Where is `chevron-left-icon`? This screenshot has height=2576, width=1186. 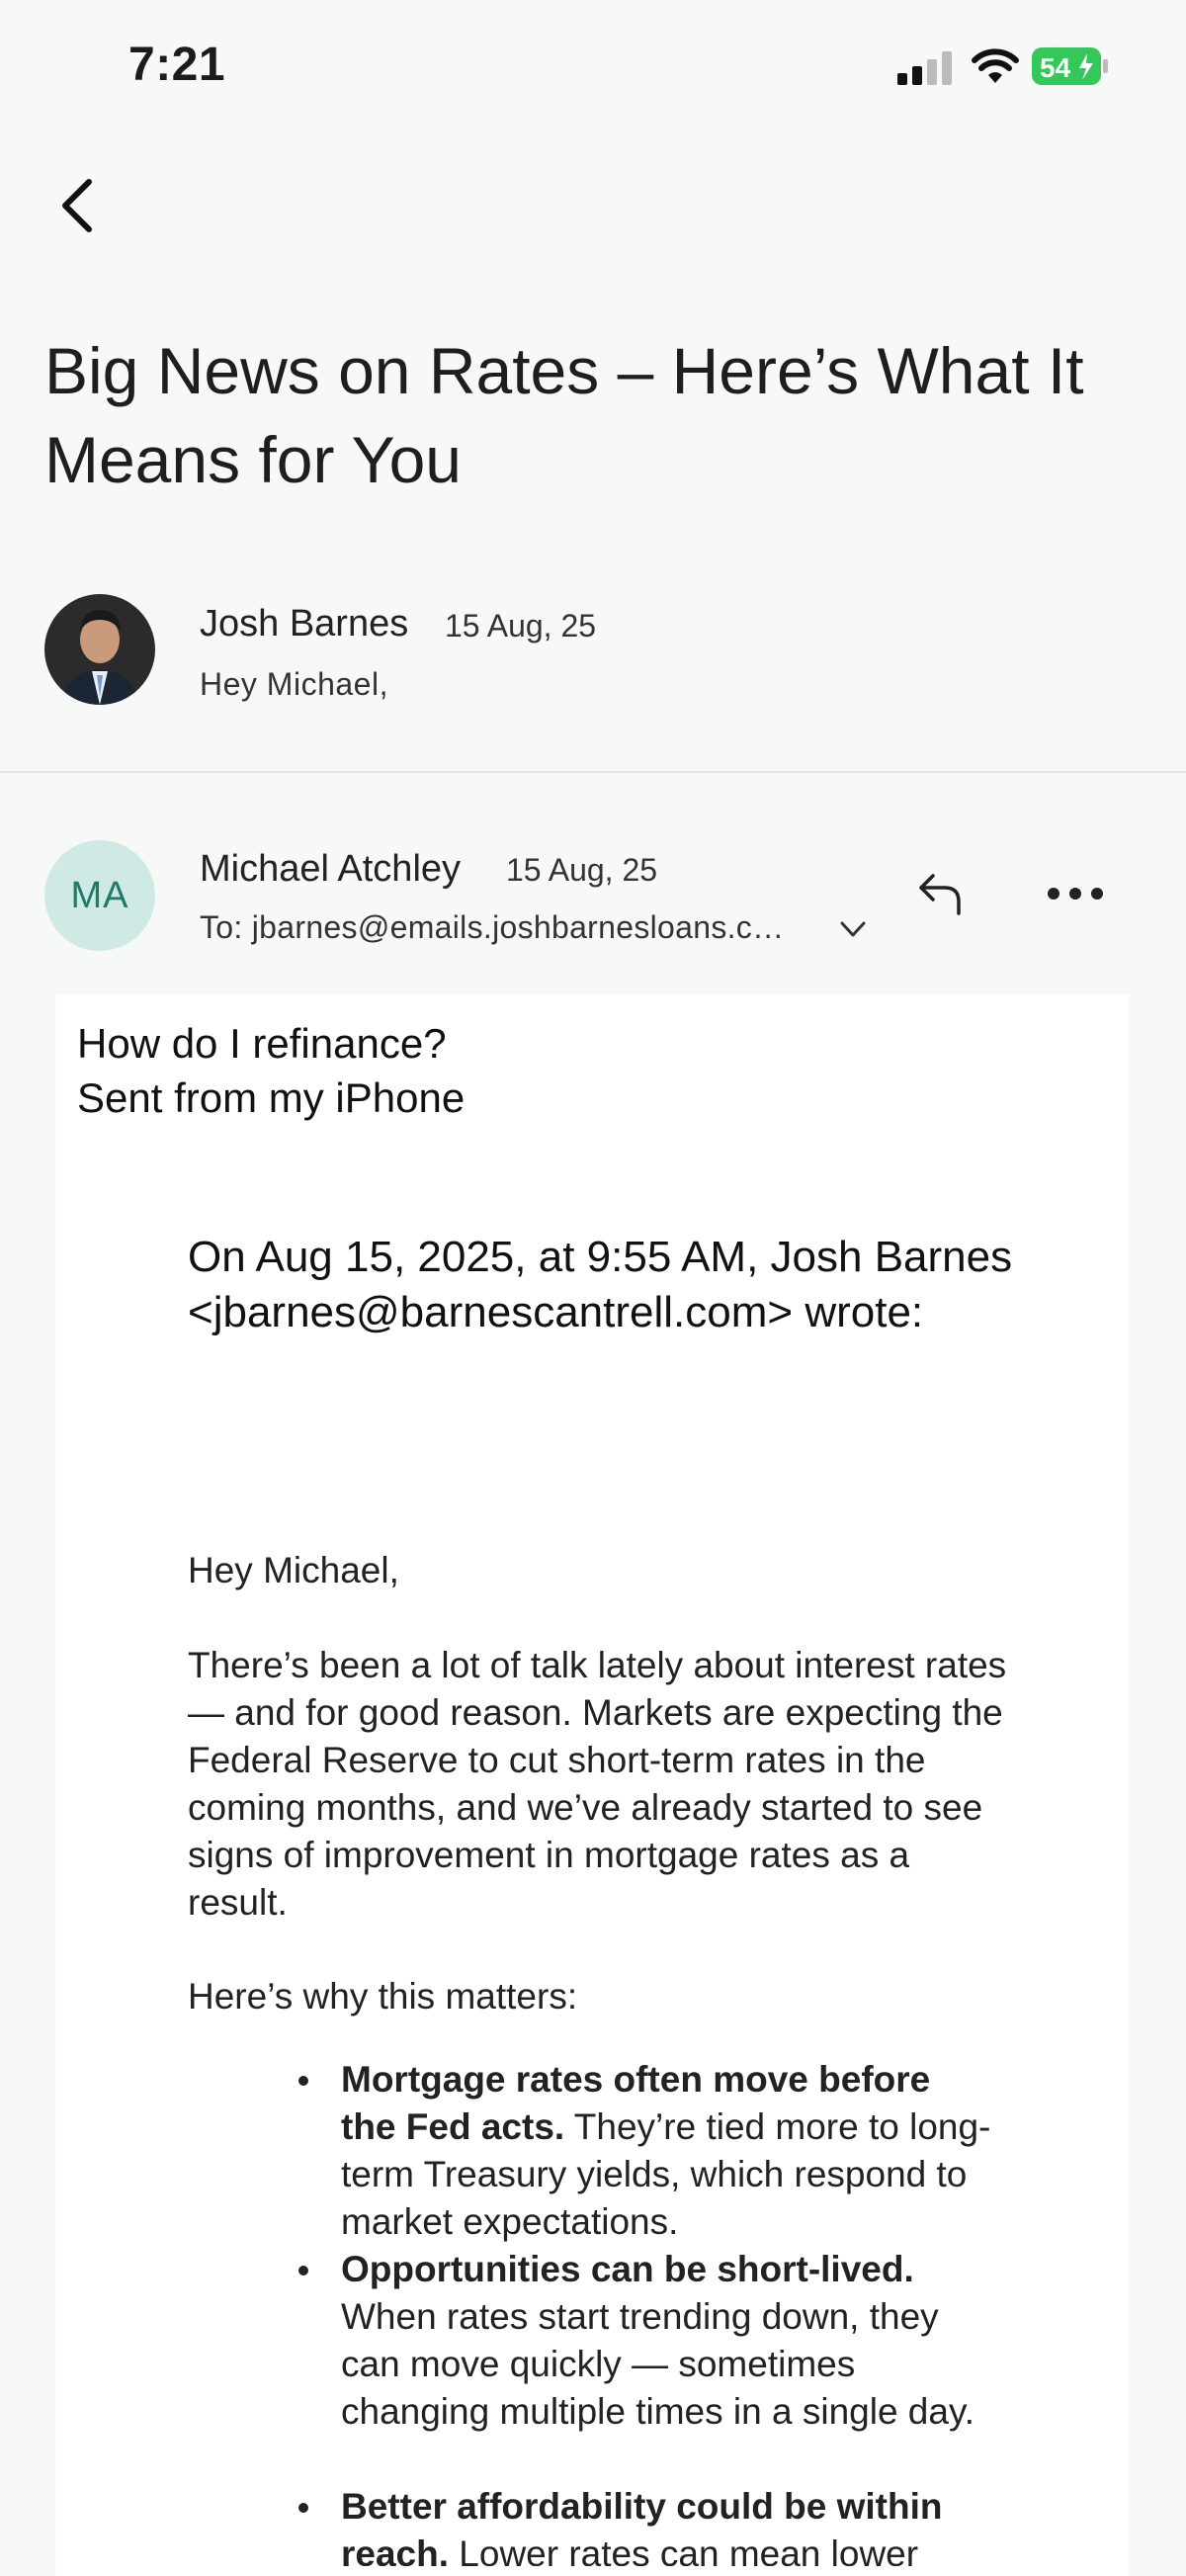 chevron-left-icon is located at coordinates (77, 205).